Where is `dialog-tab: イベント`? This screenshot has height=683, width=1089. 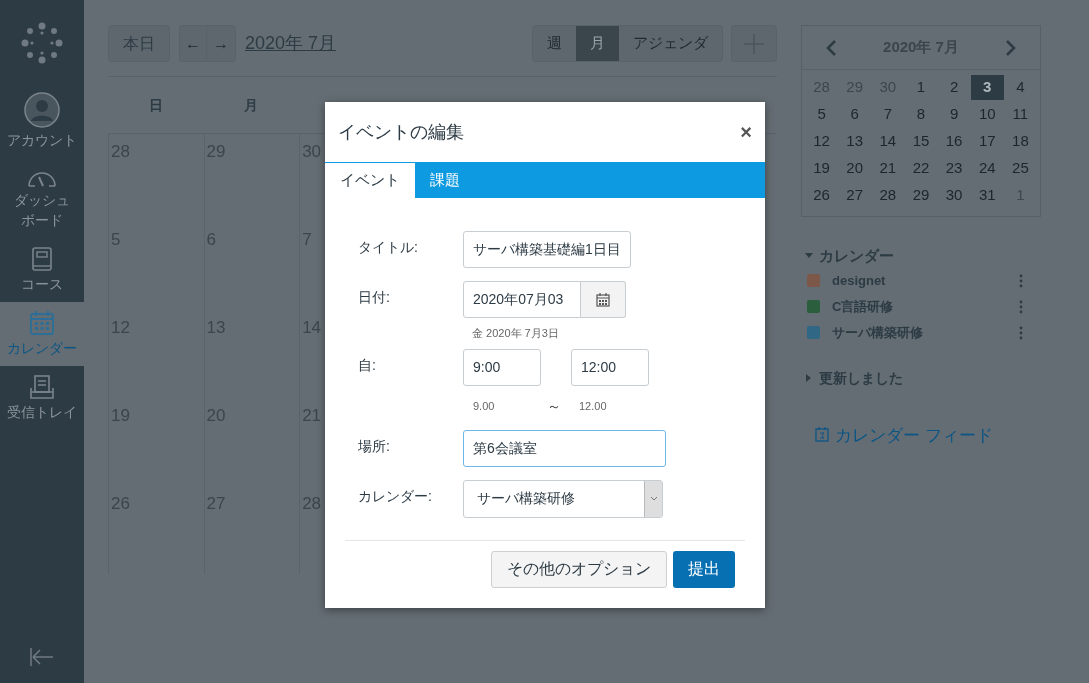
dialog-tab: イベント is located at coordinates (370, 180).